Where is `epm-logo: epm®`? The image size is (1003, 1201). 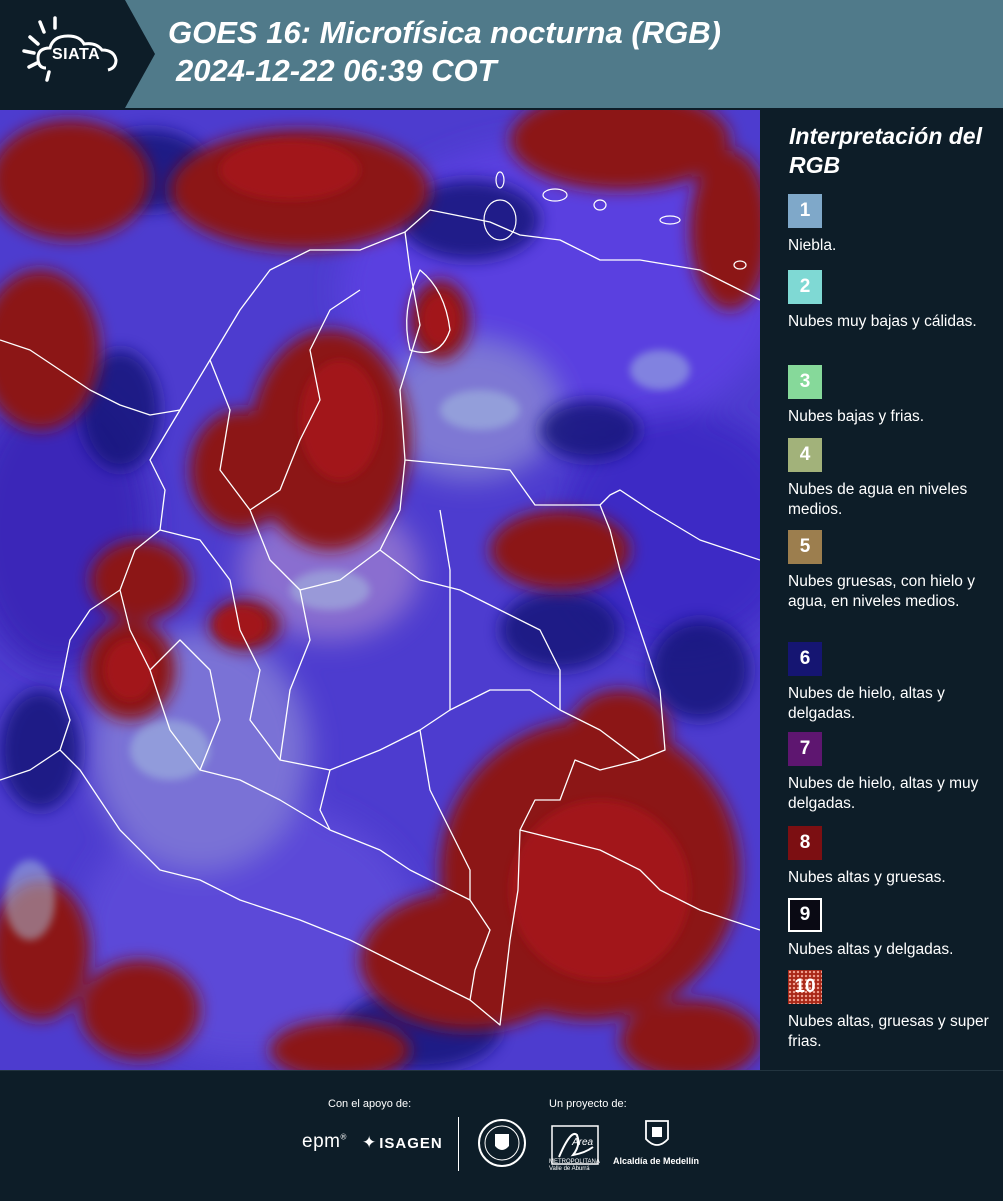 epm-logo: epm® is located at coordinates (324, 1141).